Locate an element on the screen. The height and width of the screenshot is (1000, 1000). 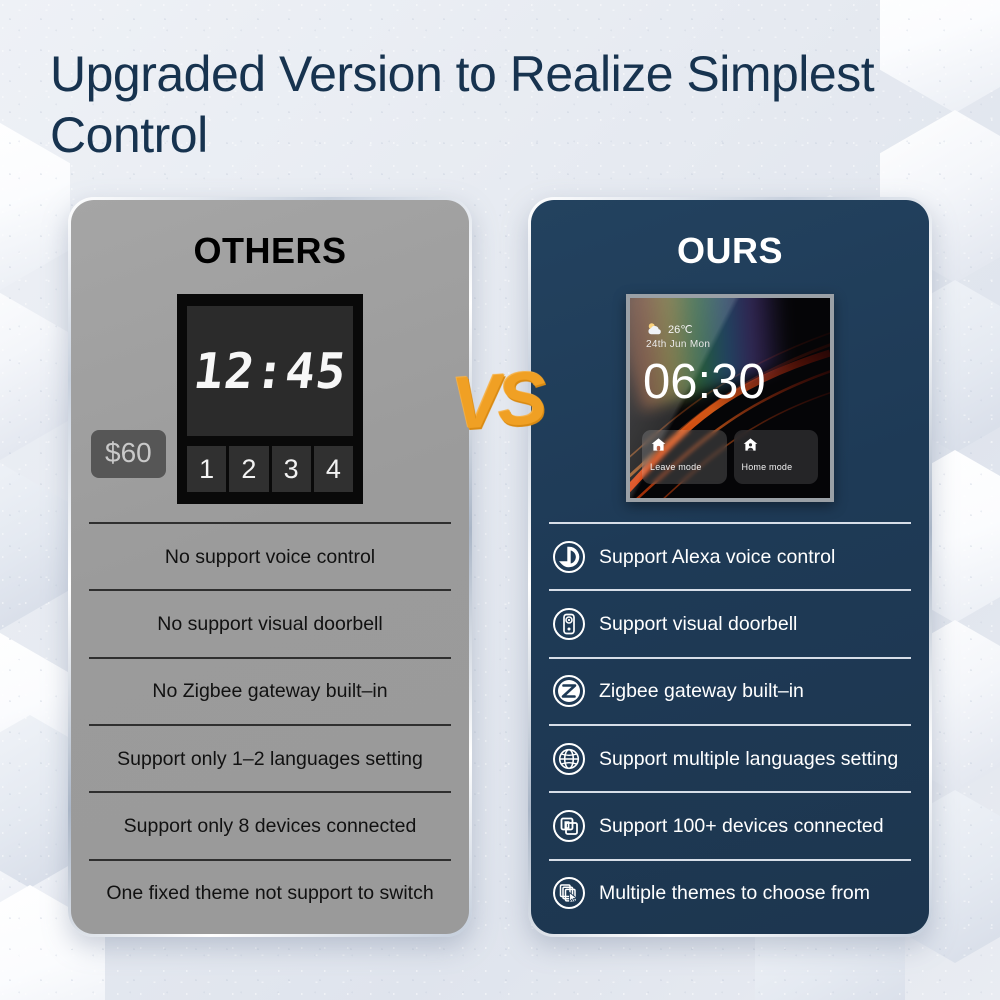
old-device-button: 3 is located at coordinates (291, 469).